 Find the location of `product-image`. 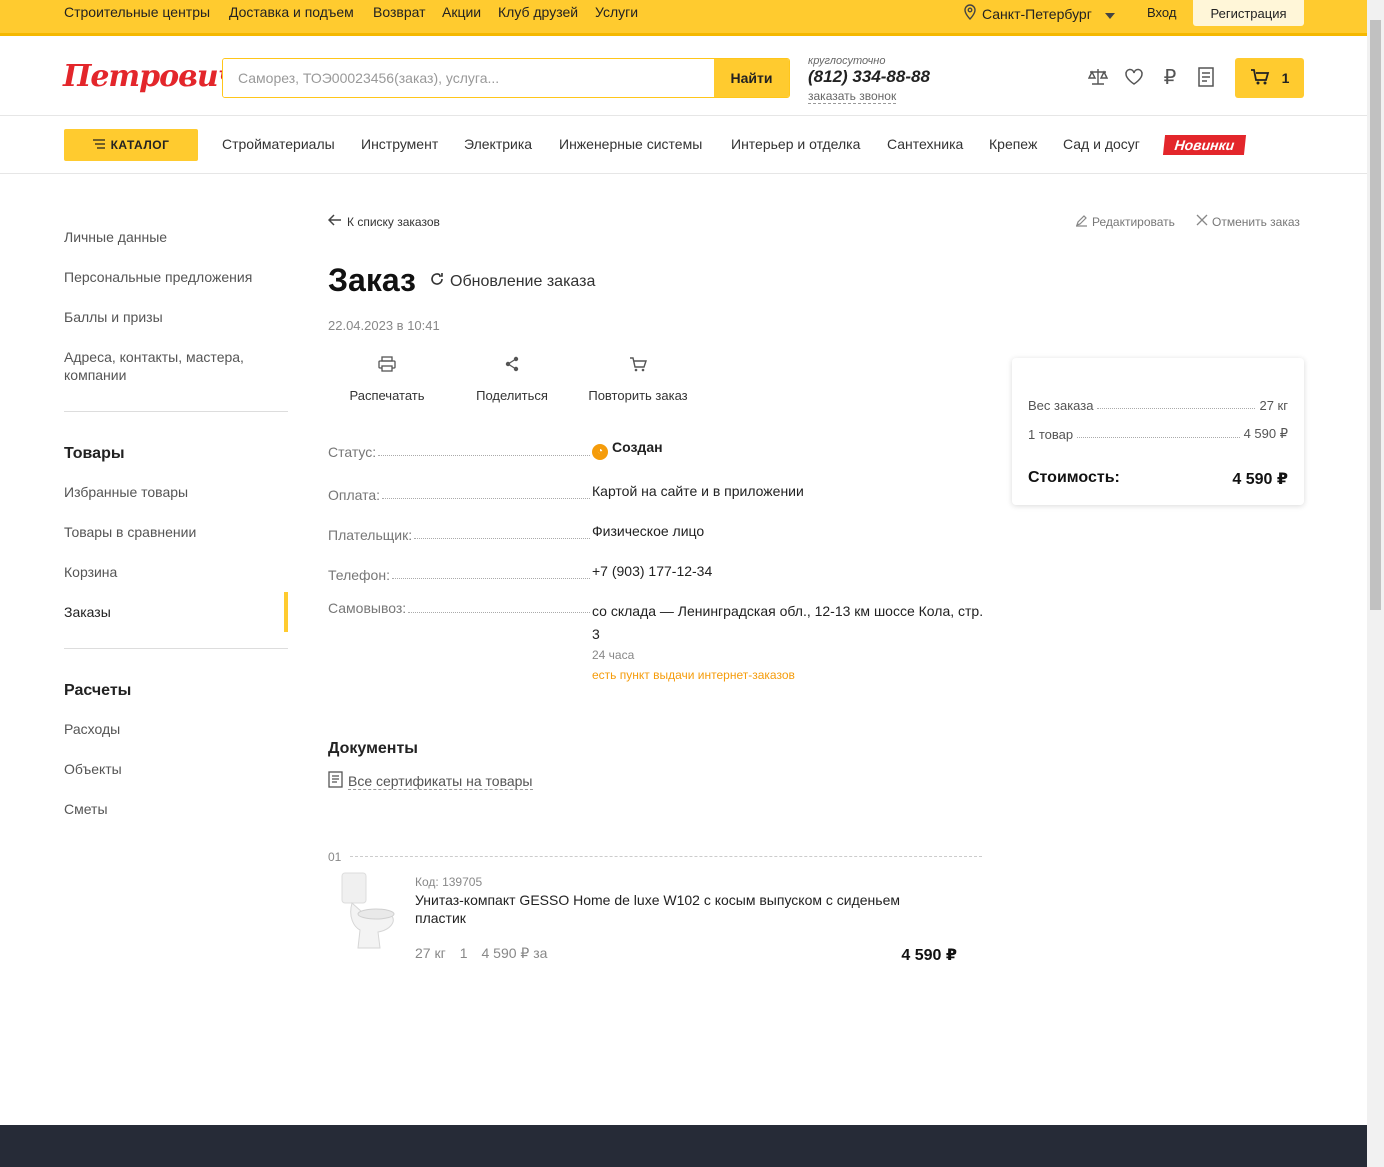

product-image is located at coordinates (368, 911).